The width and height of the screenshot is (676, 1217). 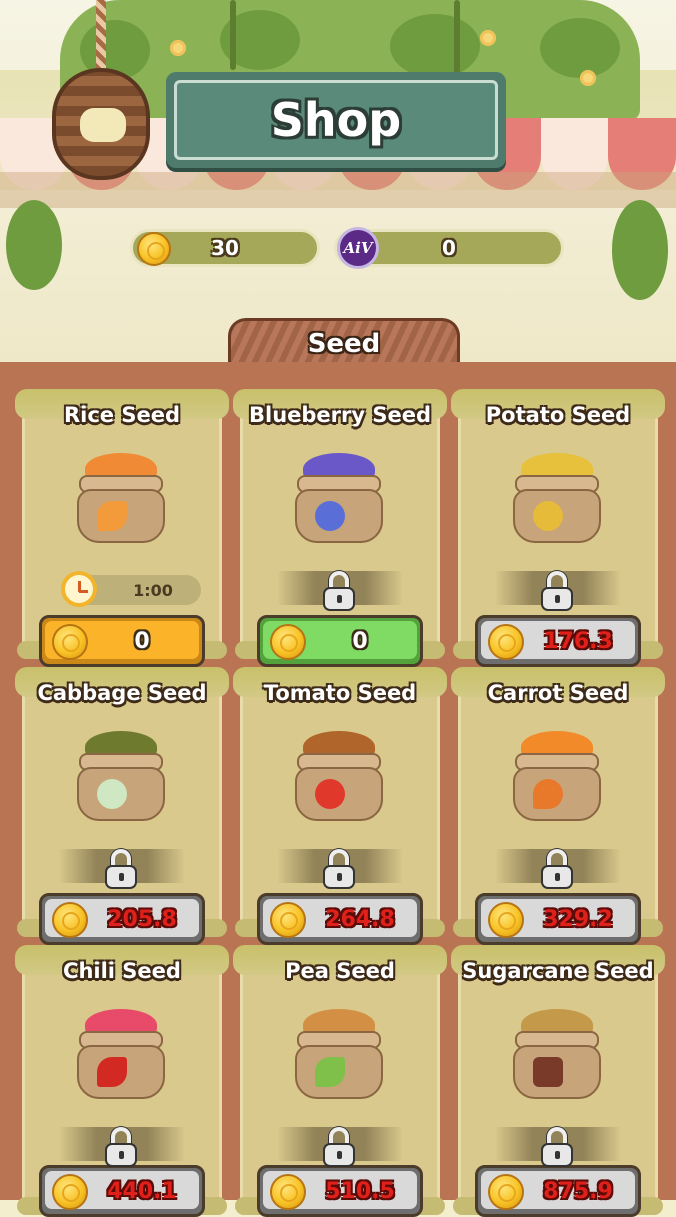 I want to click on price: 875.9, so click(x=578, y=1191).